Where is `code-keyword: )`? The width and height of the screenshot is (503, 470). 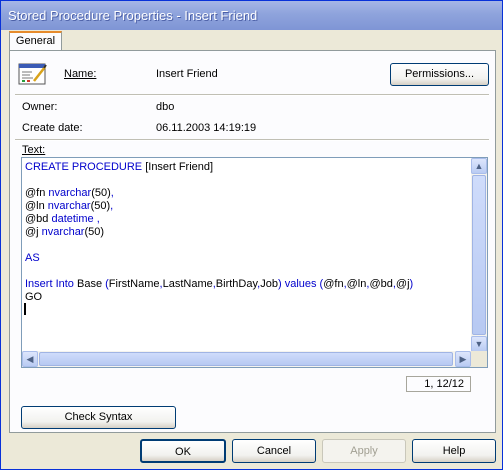
code-keyword: ) is located at coordinates (411, 284).